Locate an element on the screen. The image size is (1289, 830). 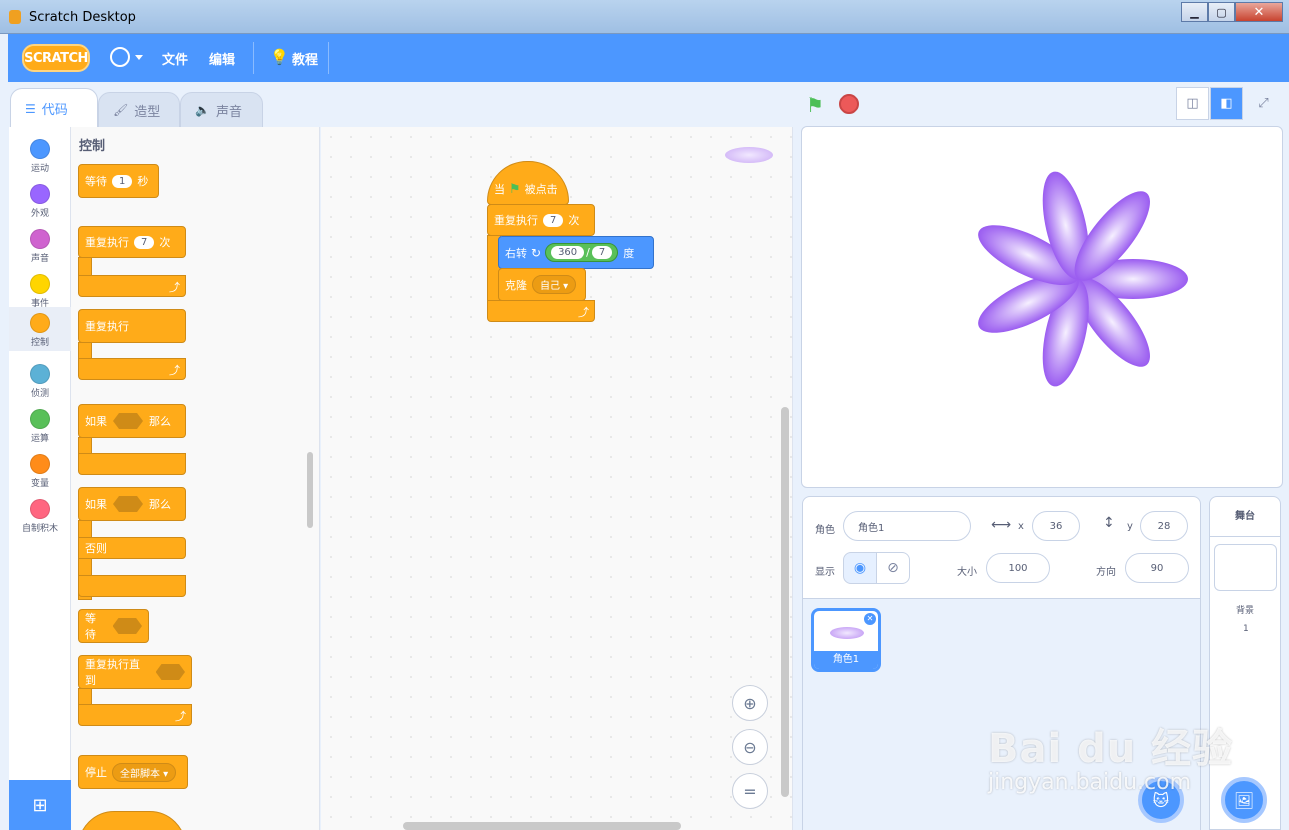
zoom-out-button: ⊖ is located at coordinates (750, 747).